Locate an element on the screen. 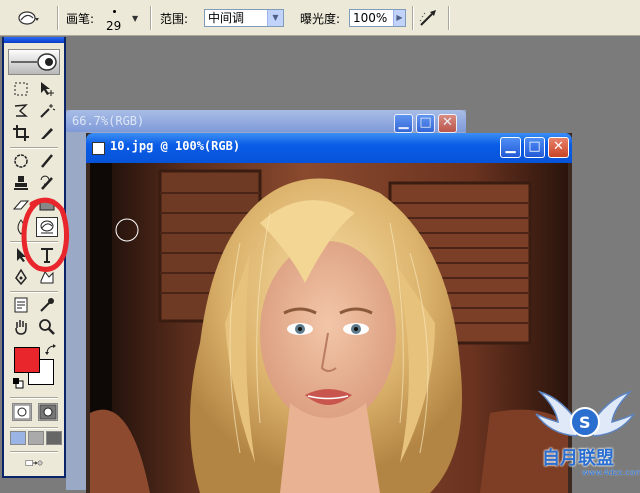 The image size is (640, 493). stamp-icon is located at coordinates (21, 183).